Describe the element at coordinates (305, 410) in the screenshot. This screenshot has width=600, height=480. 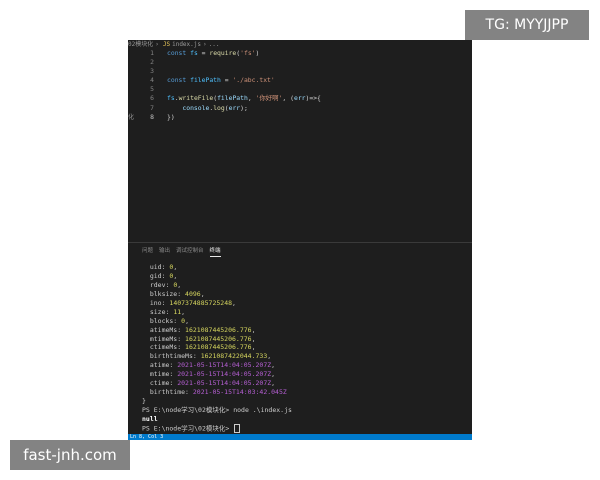
I see `terminal-line: PS E:\node学习\02模块化> node .\index.js` at that location.